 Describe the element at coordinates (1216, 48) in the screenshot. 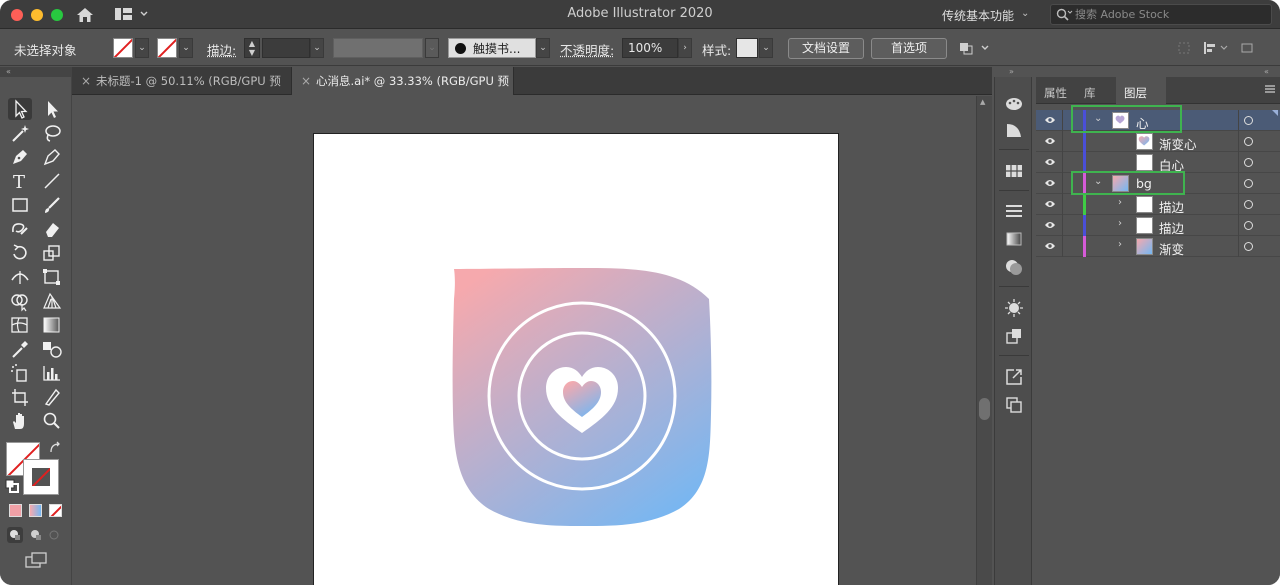

I see `align-icon` at that location.